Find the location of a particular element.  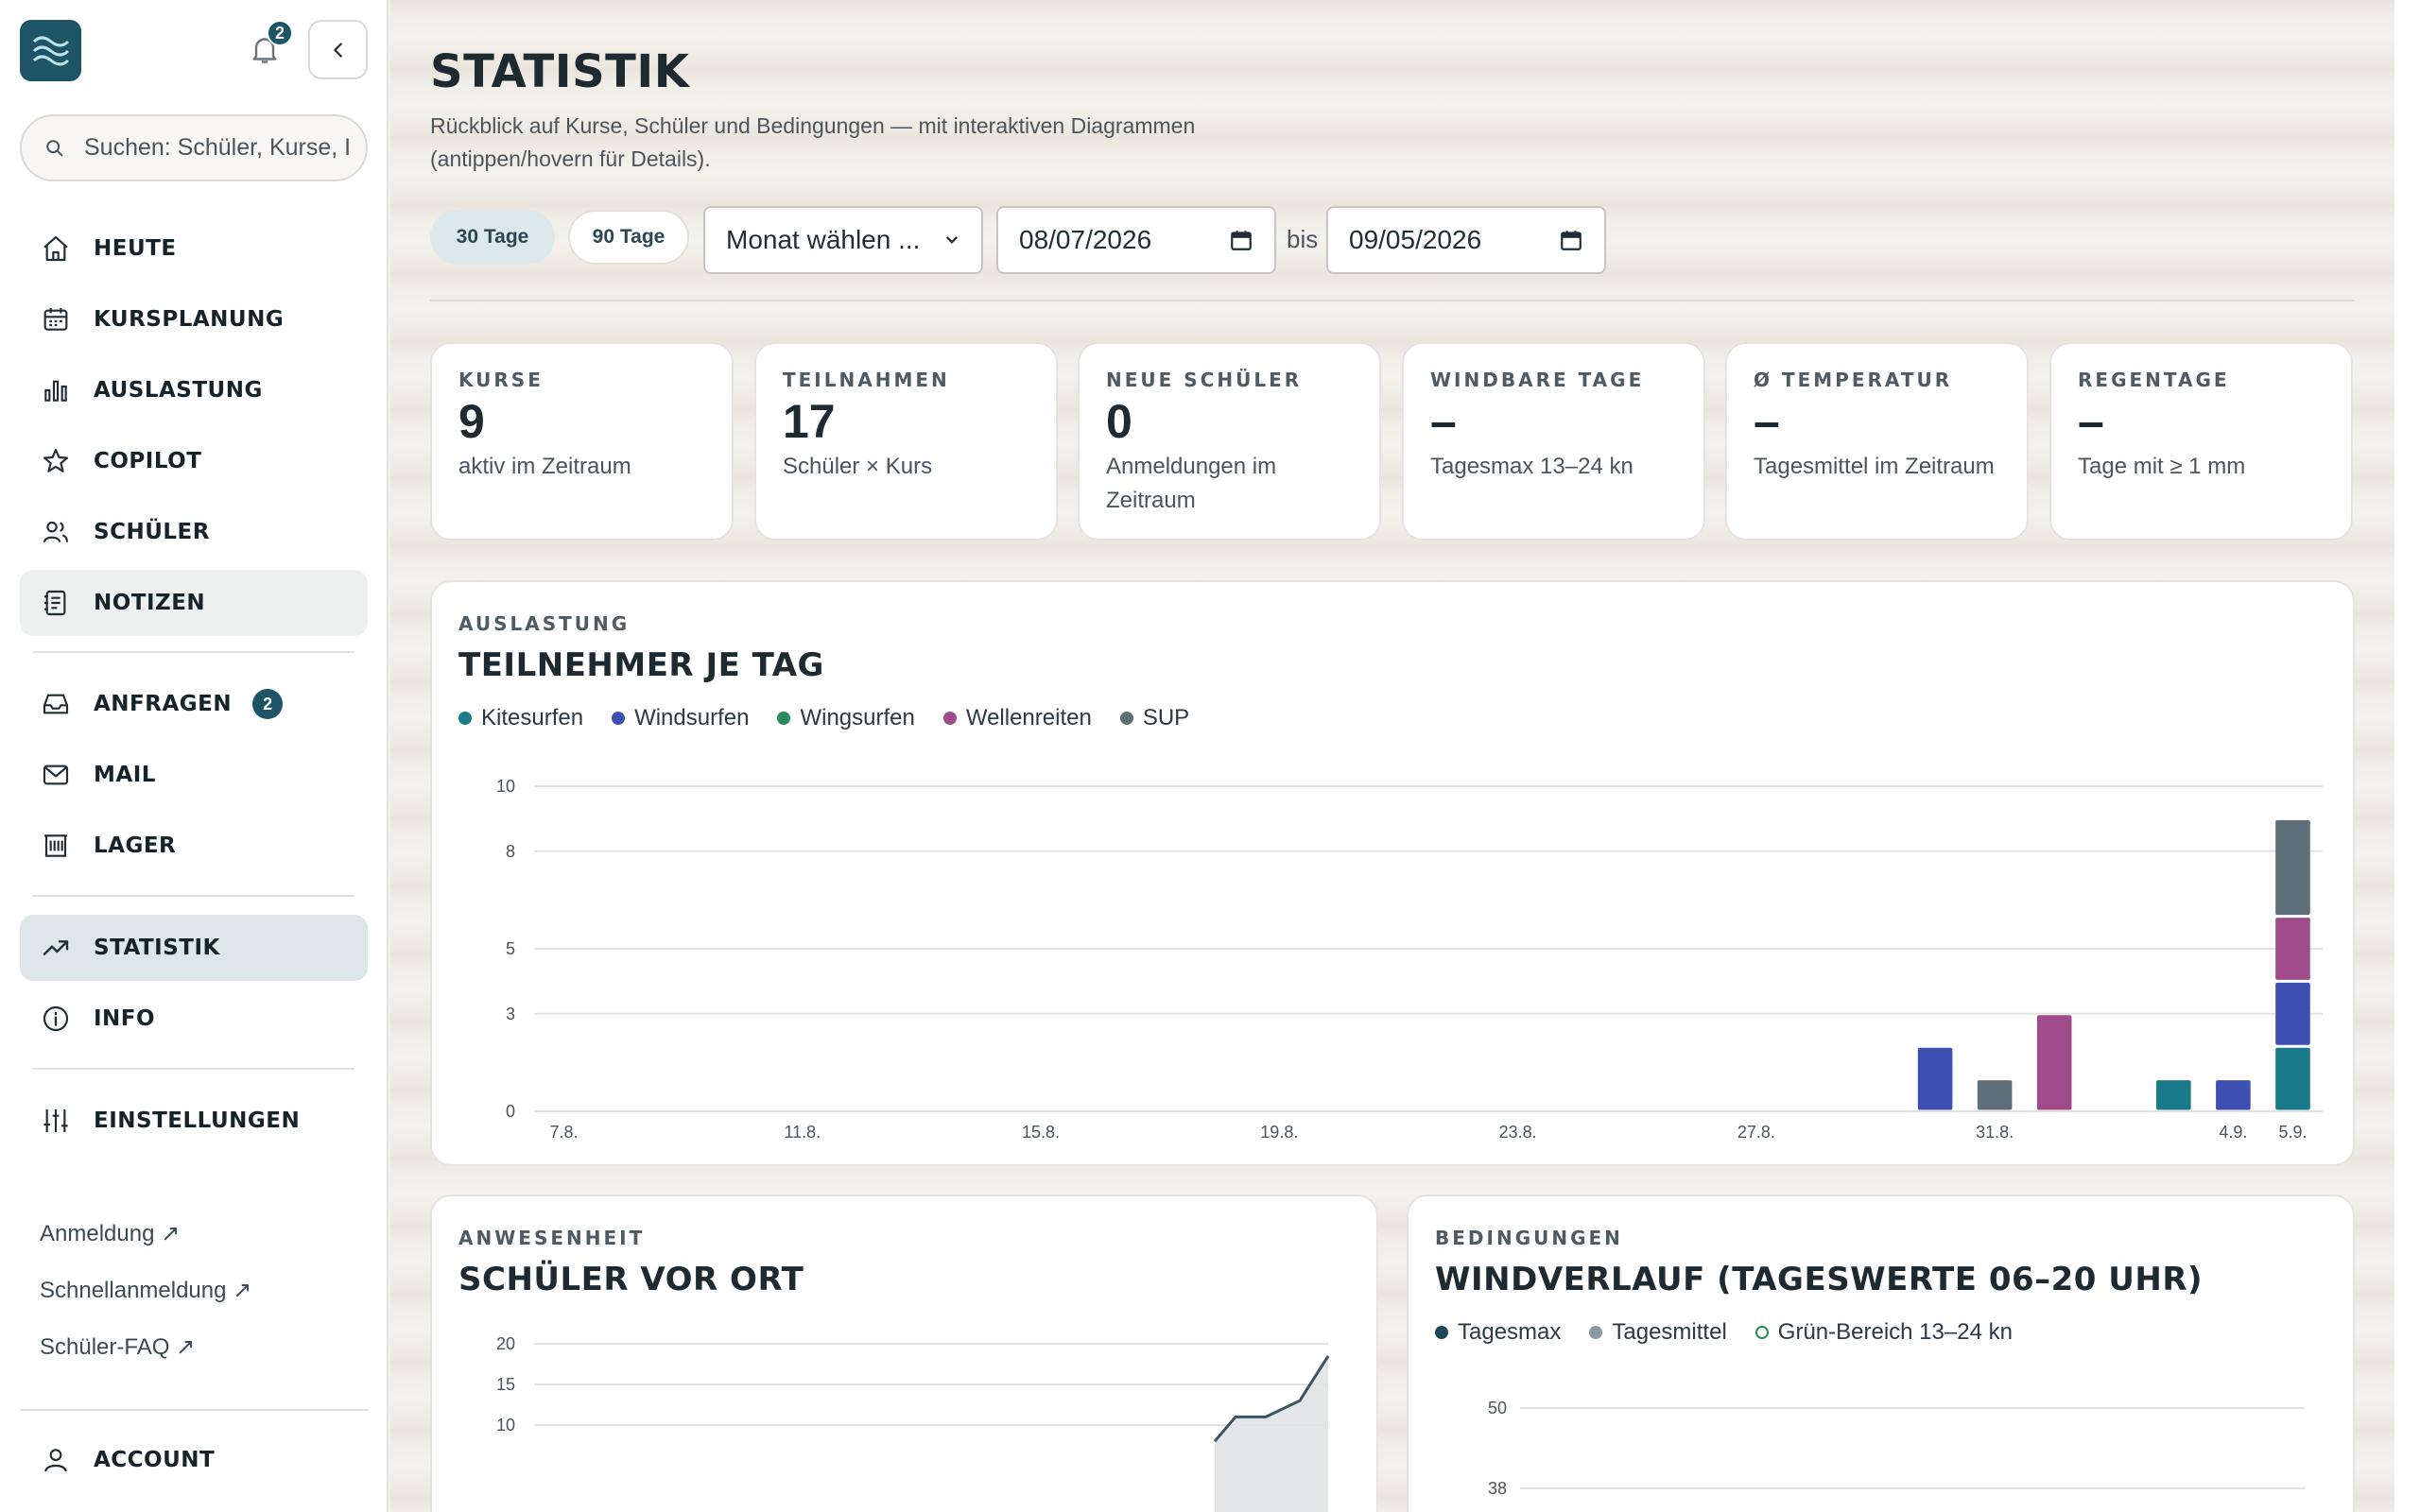

legend-item: Tagesmax is located at coordinates (1498, 1332).